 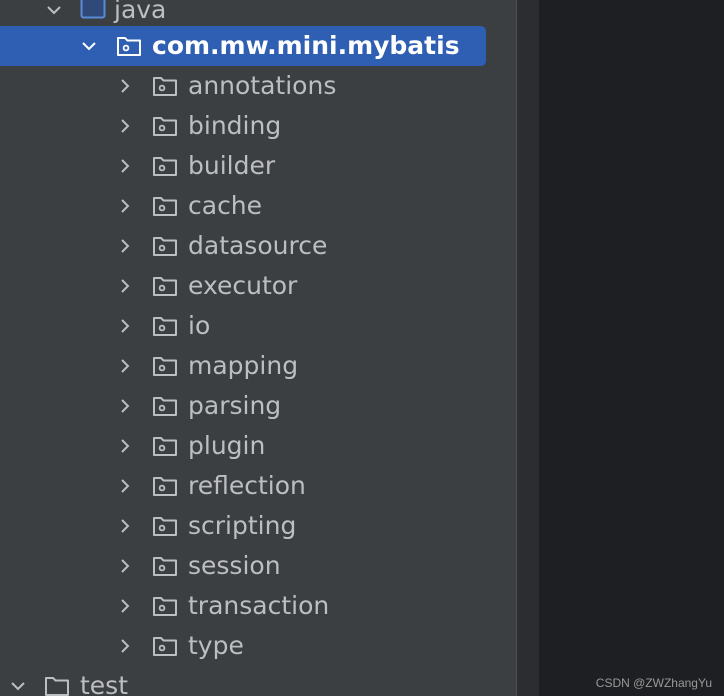 I want to click on tree-row-package: type, so click(x=258, y=646).